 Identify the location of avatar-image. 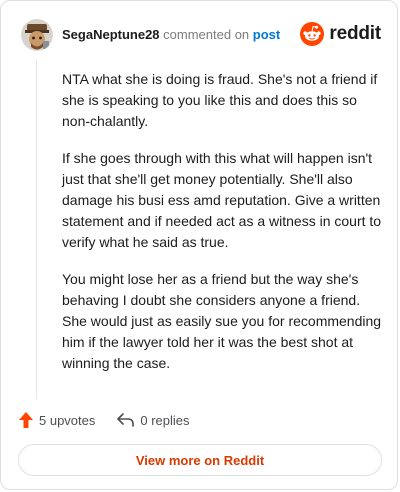
(37, 35).